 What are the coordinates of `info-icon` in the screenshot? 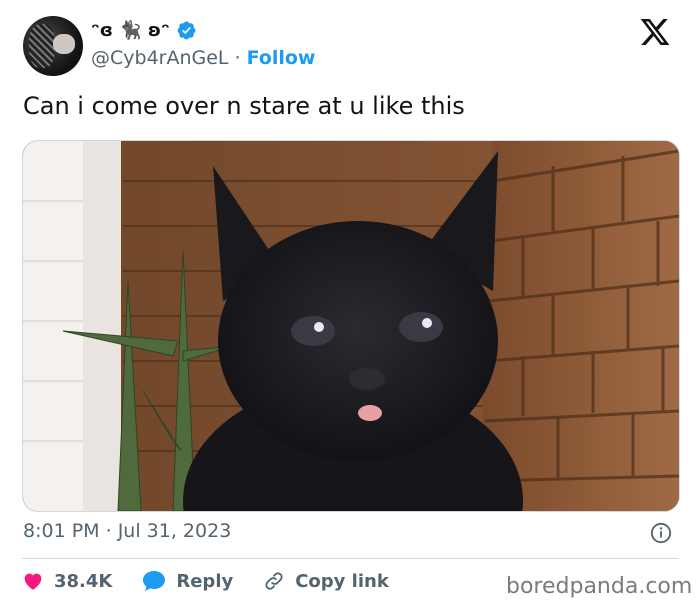 It's located at (661, 533).